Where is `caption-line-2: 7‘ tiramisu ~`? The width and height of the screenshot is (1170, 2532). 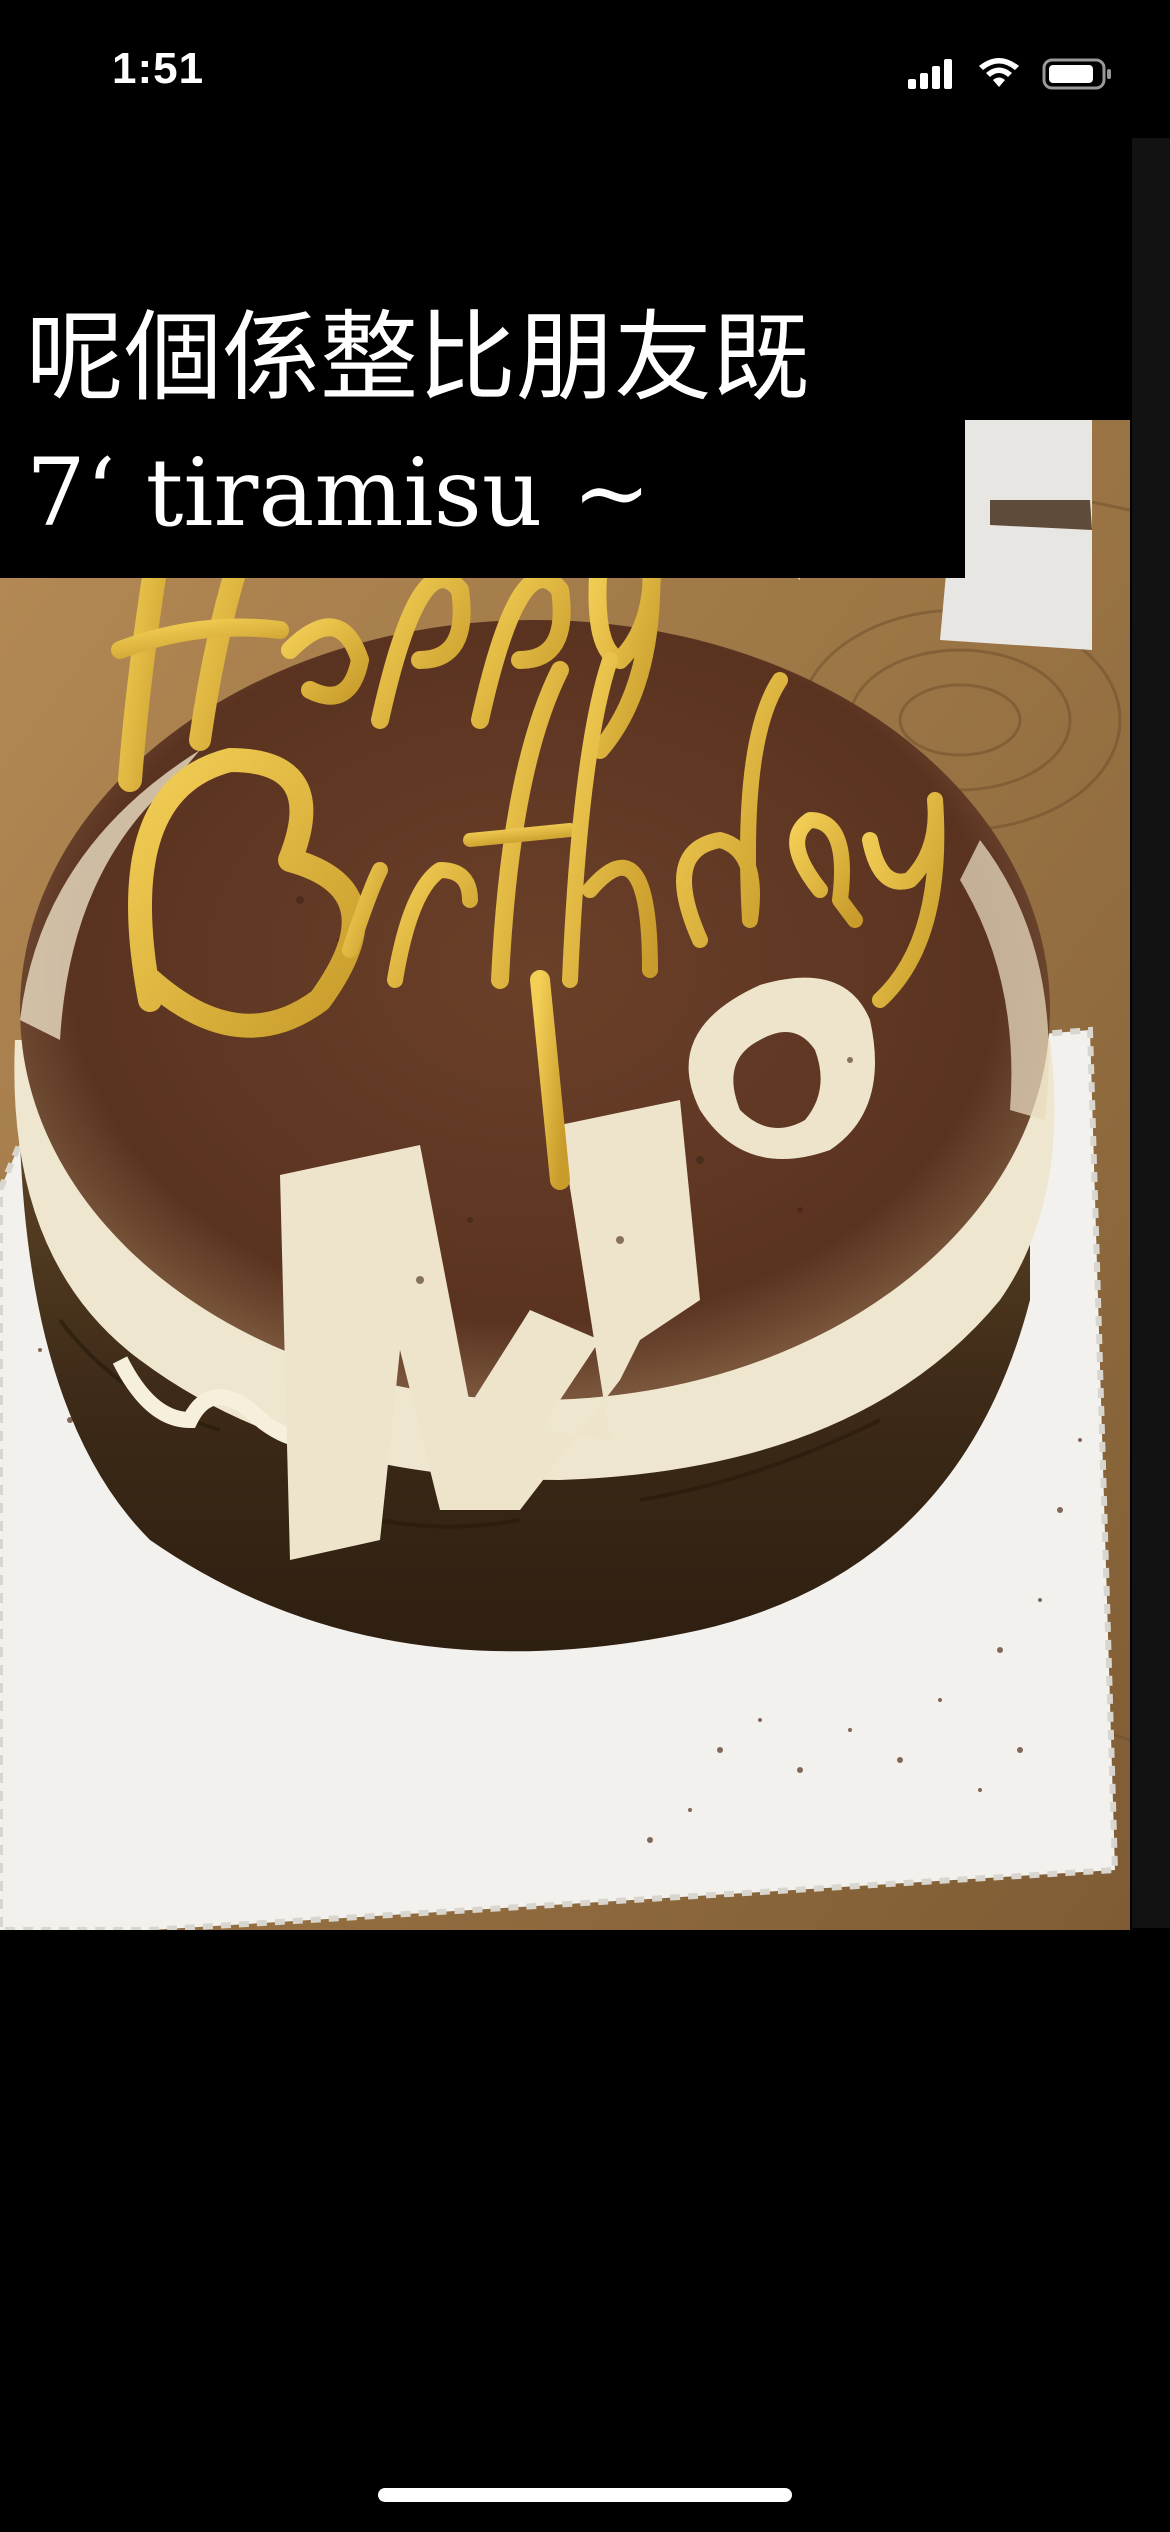 caption-line-2: 7‘ tiramisu ~ is located at coordinates (338, 493).